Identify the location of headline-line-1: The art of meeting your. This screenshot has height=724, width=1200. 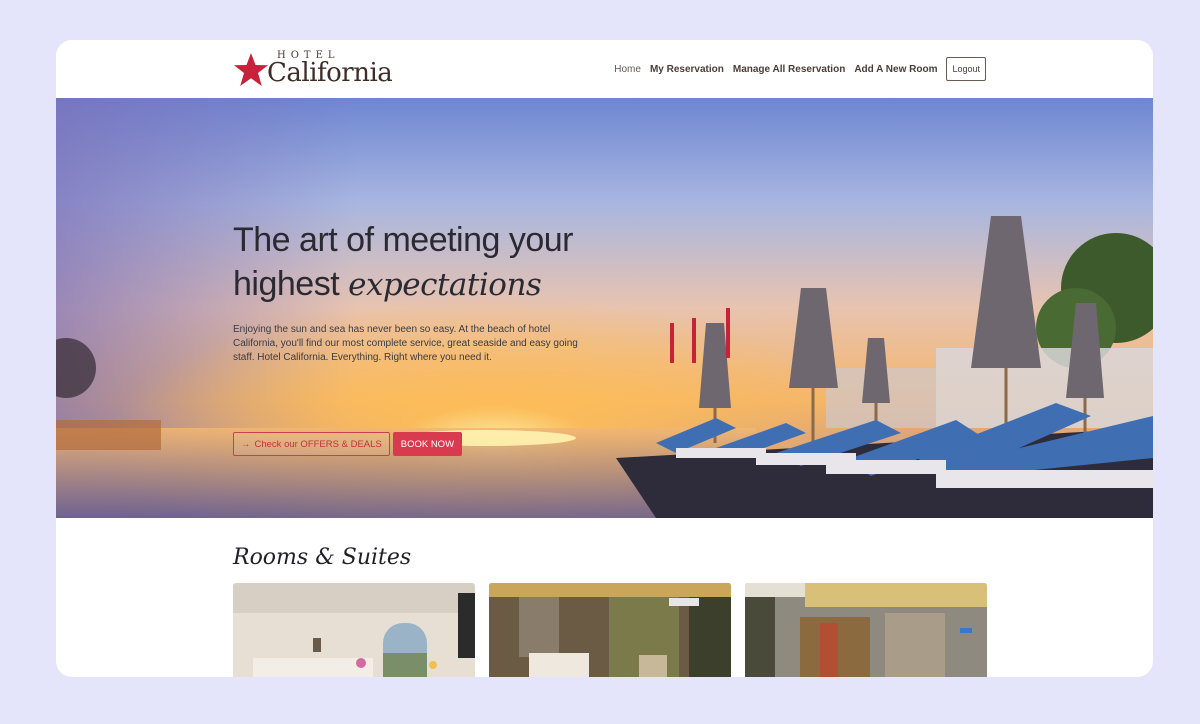
(403, 240).